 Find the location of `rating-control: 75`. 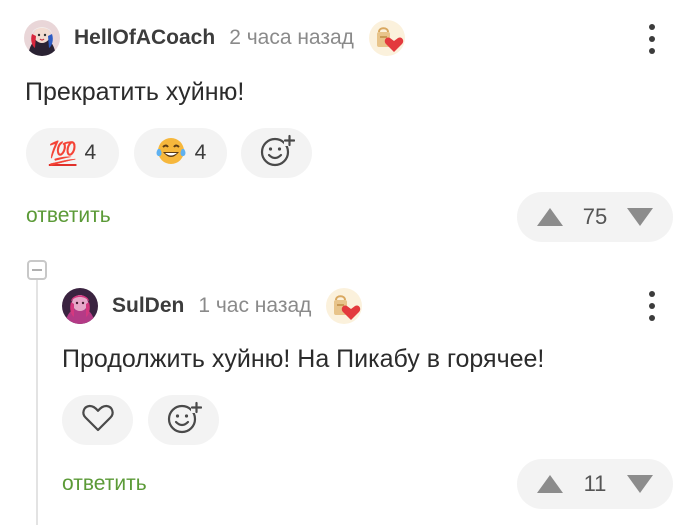

rating-control: 75 is located at coordinates (595, 217).